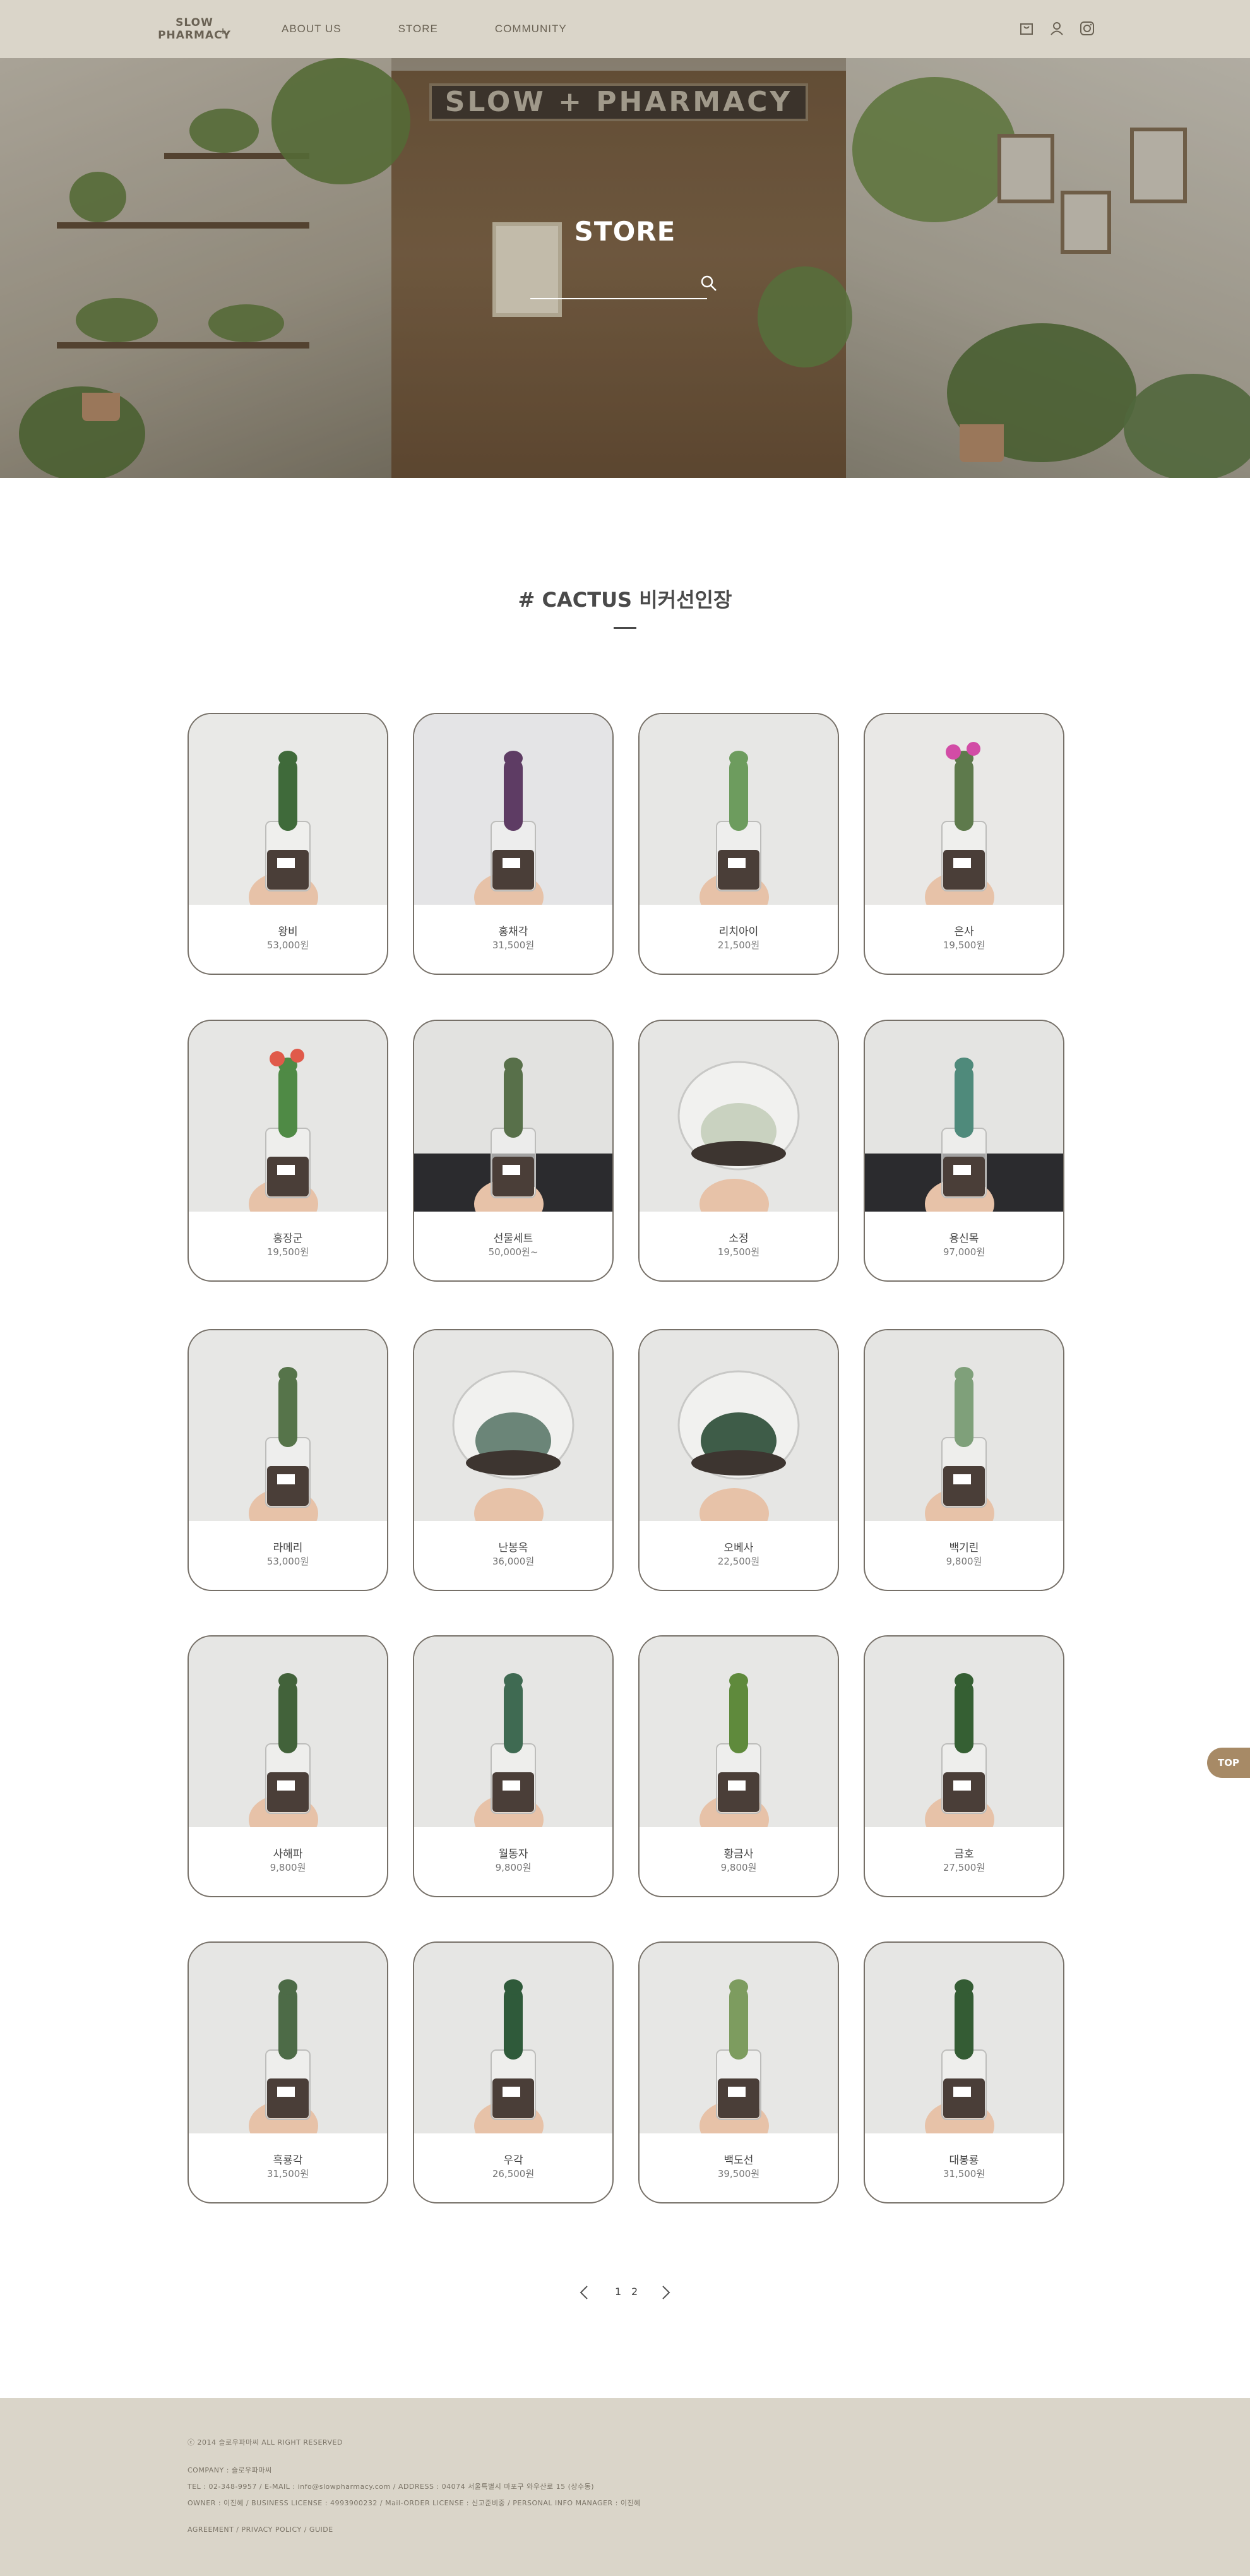 This screenshot has width=1250, height=2576. I want to click on product-name: 왕비, so click(288, 930).